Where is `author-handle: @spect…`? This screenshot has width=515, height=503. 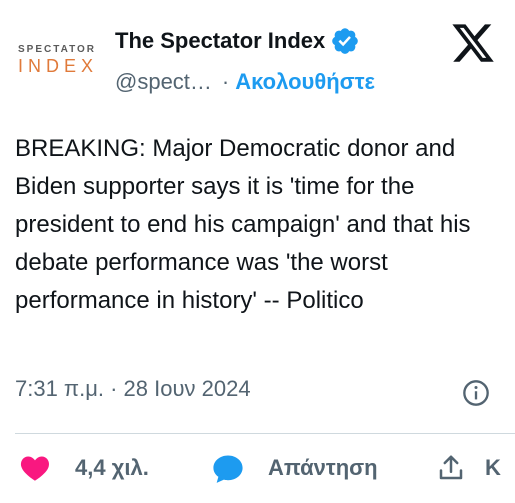 author-handle: @spect… is located at coordinates (163, 82).